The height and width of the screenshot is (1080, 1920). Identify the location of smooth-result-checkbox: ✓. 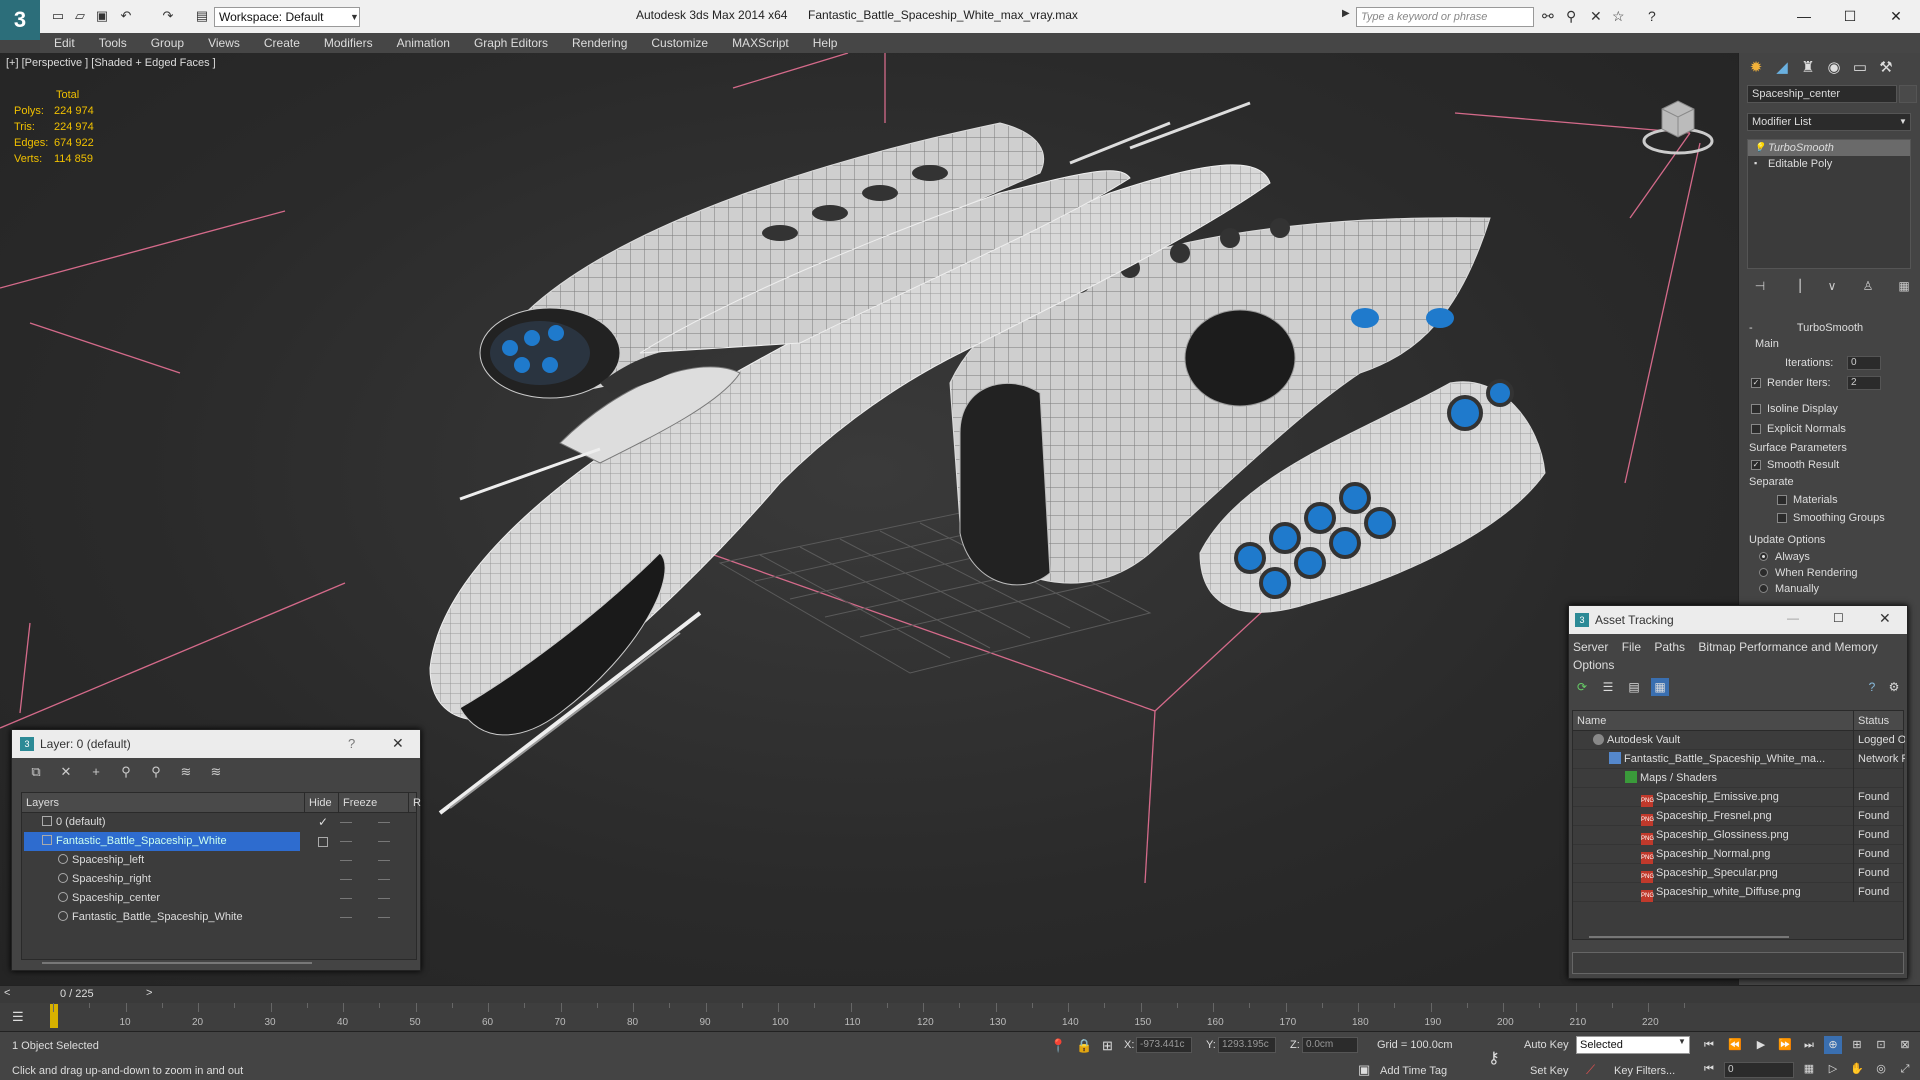
(1756, 465).